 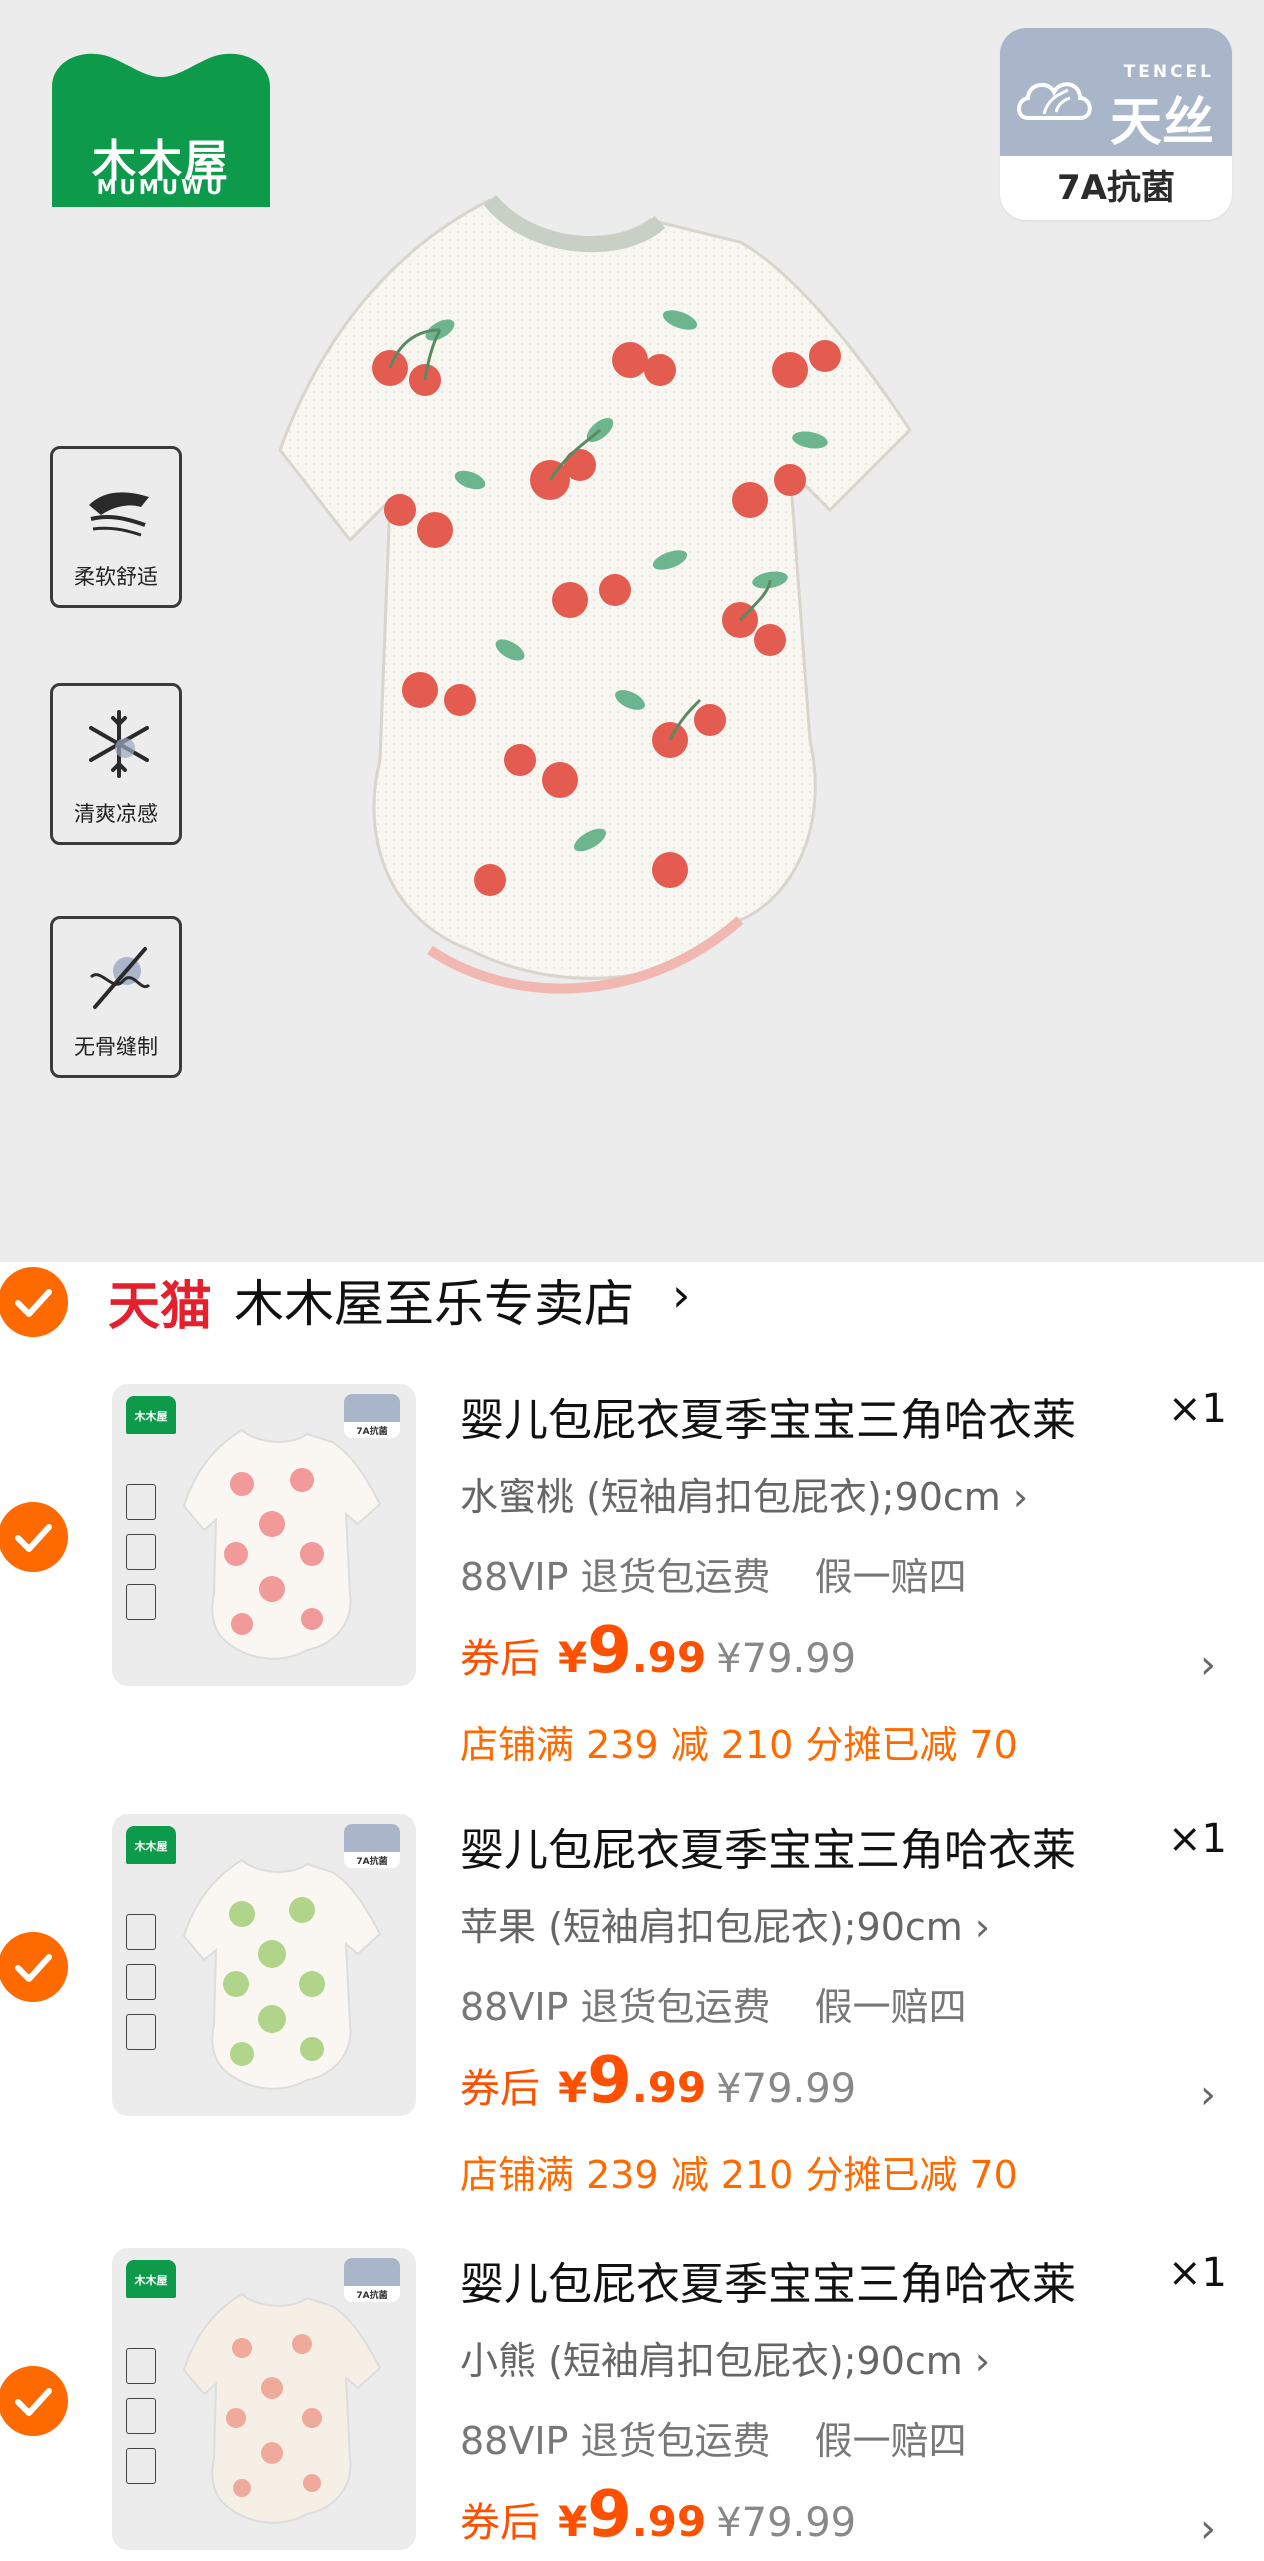 What do you see at coordinates (282, 1974) in the screenshot?
I see `apple-onesie-thumbnail` at bounding box center [282, 1974].